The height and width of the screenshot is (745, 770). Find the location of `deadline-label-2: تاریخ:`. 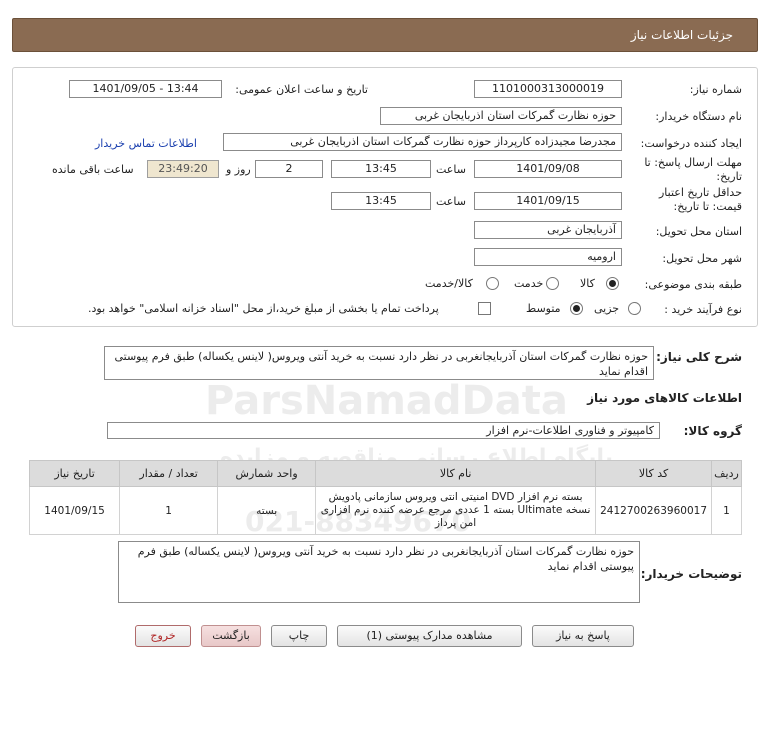

deadline-label-2: تاریخ: is located at coordinates (729, 176).